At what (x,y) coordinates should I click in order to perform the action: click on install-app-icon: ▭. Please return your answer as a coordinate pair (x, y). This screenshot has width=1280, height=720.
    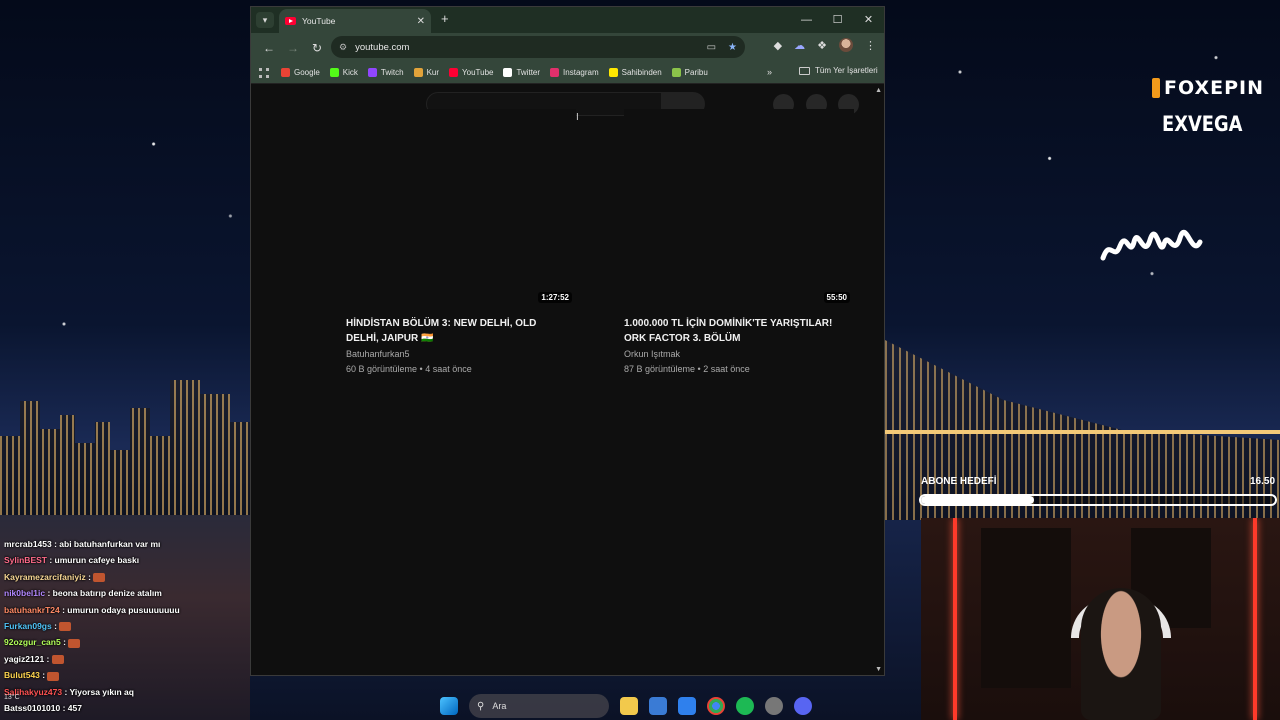
    Looking at the image, I should click on (711, 47).